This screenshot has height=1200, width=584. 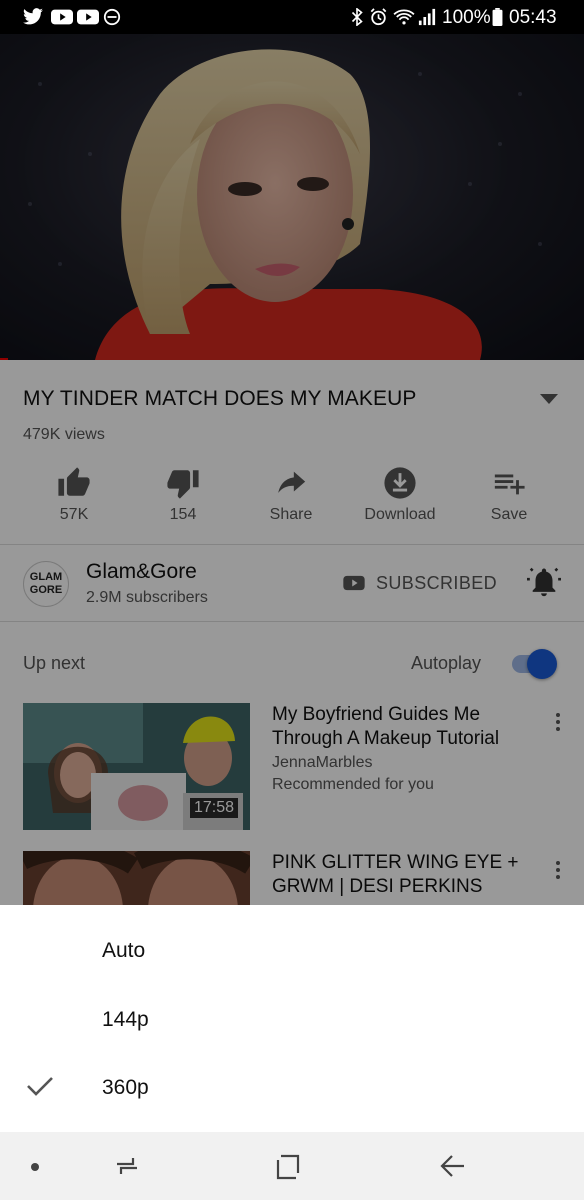 What do you see at coordinates (466, 17) in the screenshot?
I see `battery-percent: 100%` at bounding box center [466, 17].